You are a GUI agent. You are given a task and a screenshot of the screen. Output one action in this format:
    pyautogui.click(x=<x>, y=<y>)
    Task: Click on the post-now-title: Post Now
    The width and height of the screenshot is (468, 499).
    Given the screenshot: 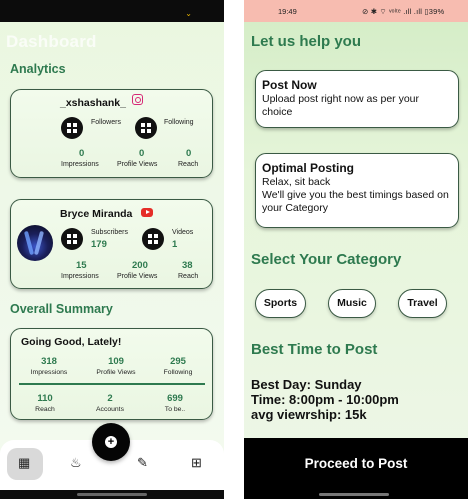 What is the action you would take?
    pyautogui.click(x=289, y=85)
    